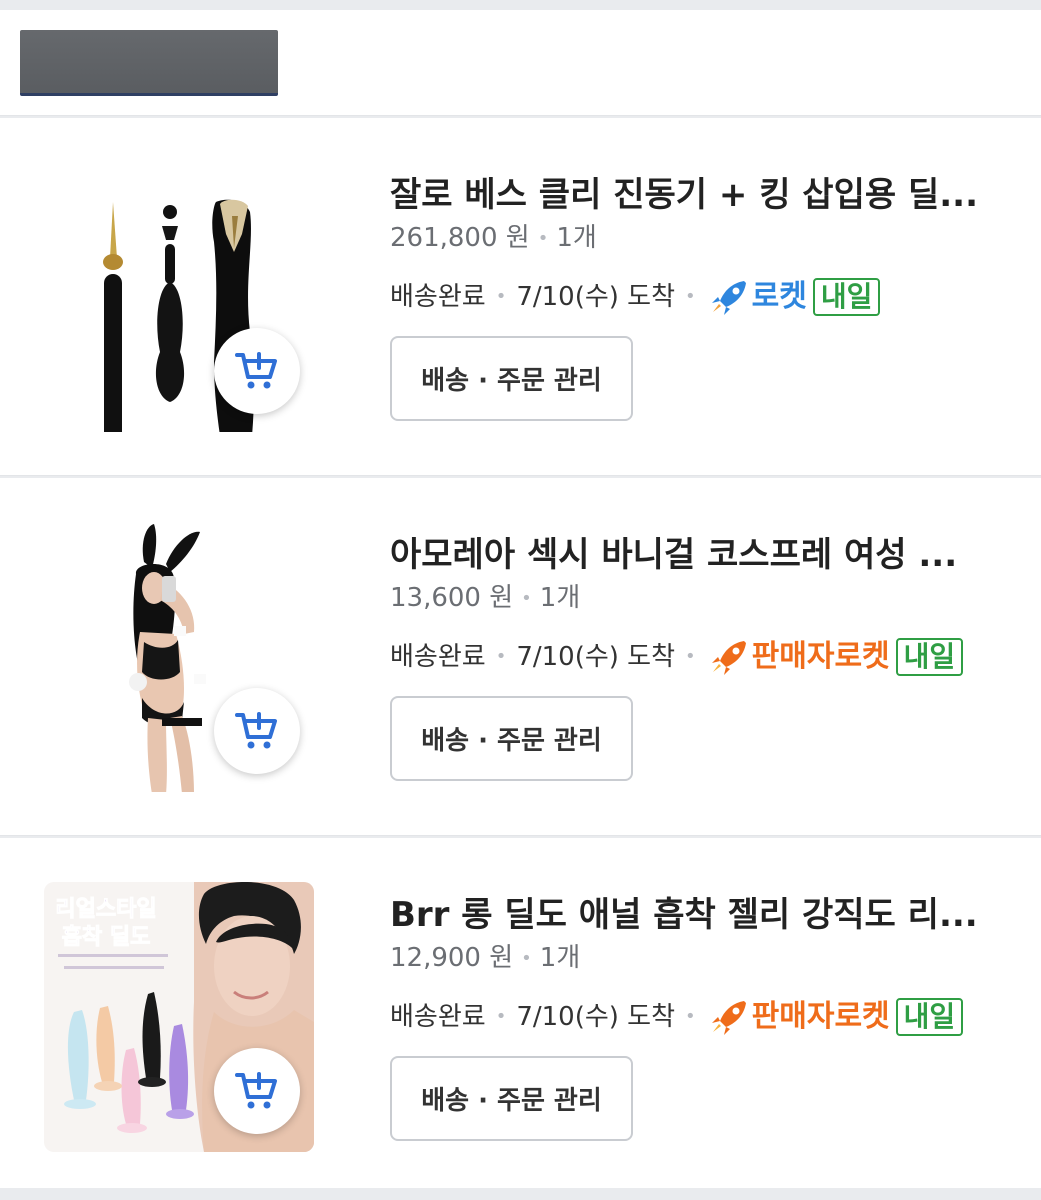  Describe the element at coordinates (520, 63) in the screenshot. I see `order-header-card` at that location.